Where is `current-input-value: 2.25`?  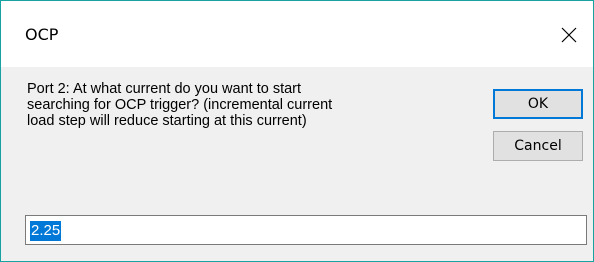
current-input-value: 2.25 is located at coordinates (46, 231).